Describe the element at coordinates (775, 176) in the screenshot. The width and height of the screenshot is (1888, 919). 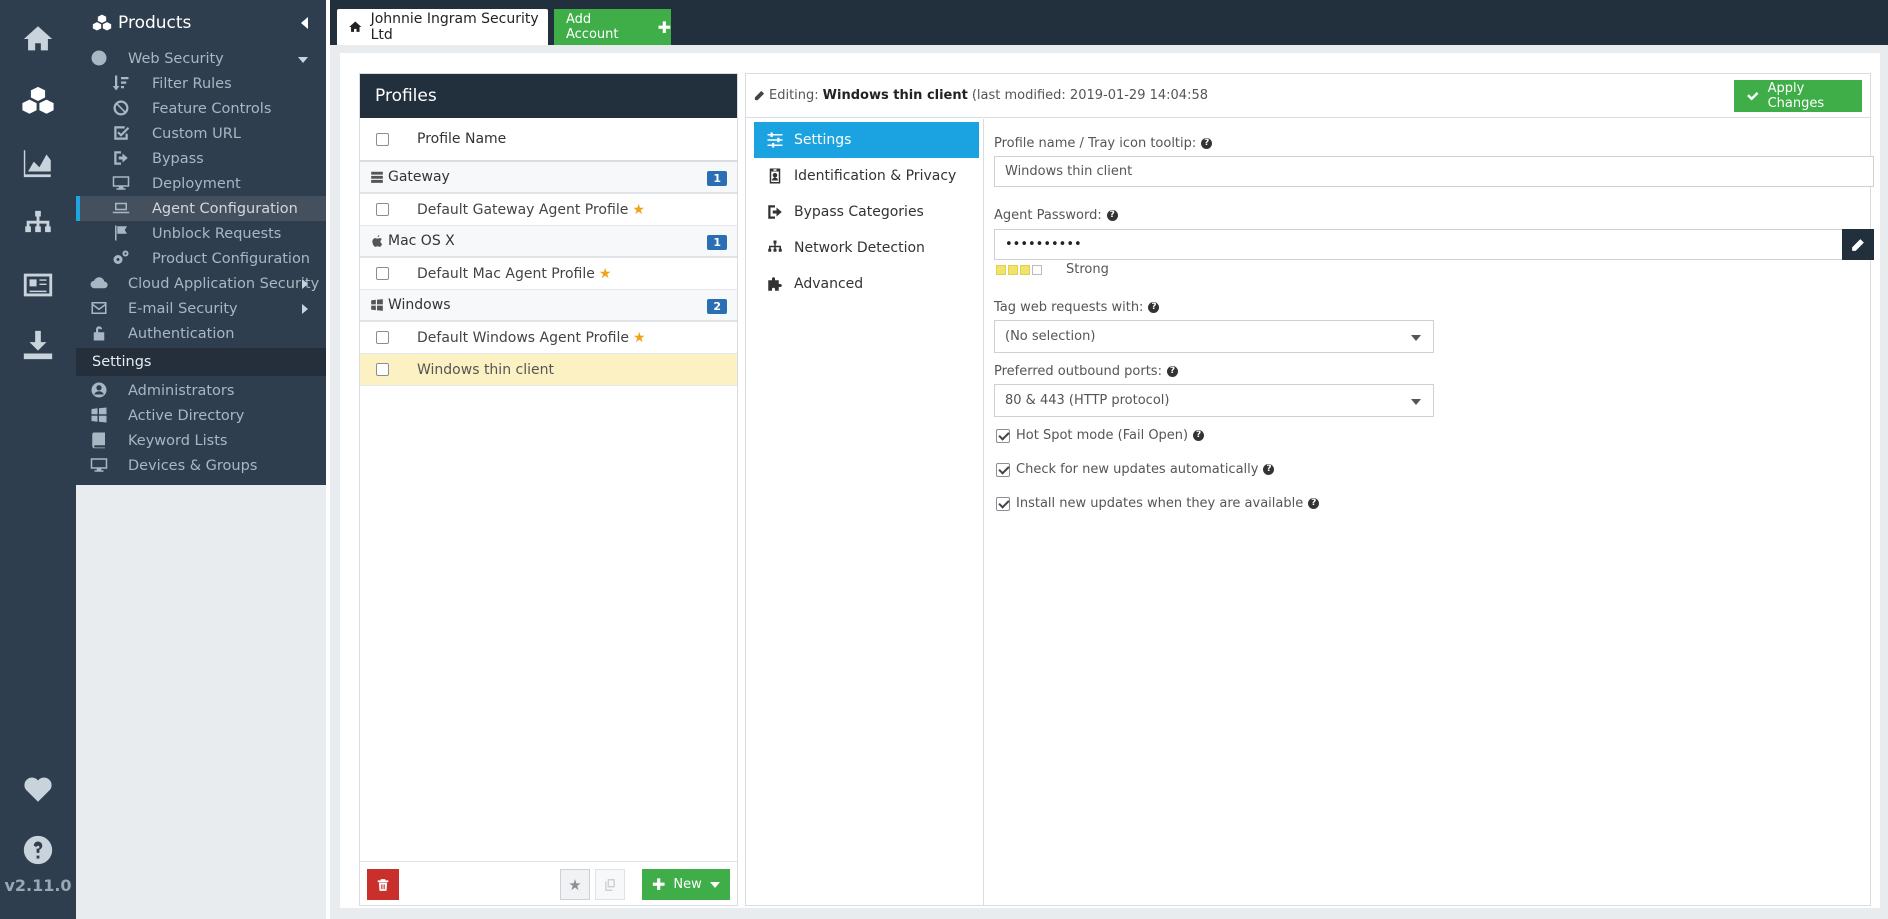
I see `id-badge-icon` at that location.